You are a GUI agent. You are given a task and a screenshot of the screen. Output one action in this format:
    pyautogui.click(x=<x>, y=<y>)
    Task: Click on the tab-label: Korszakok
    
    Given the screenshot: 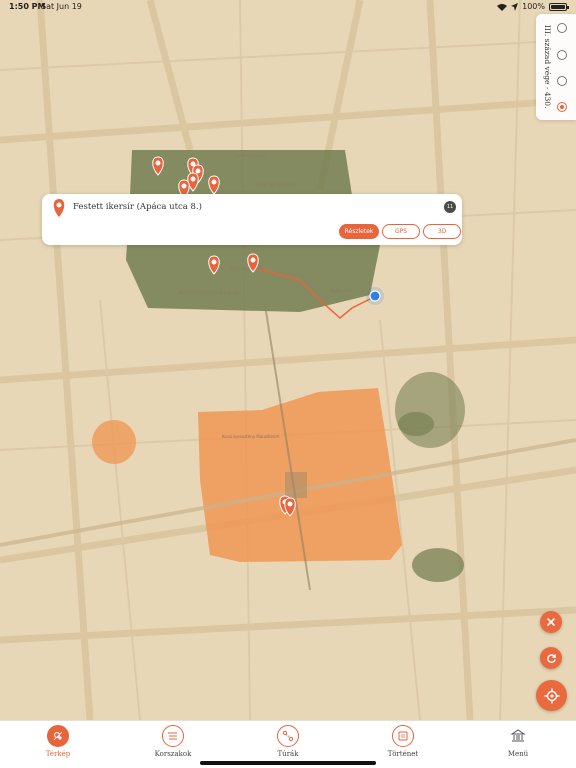 What is the action you would take?
    pyautogui.click(x=173, y=754)
    